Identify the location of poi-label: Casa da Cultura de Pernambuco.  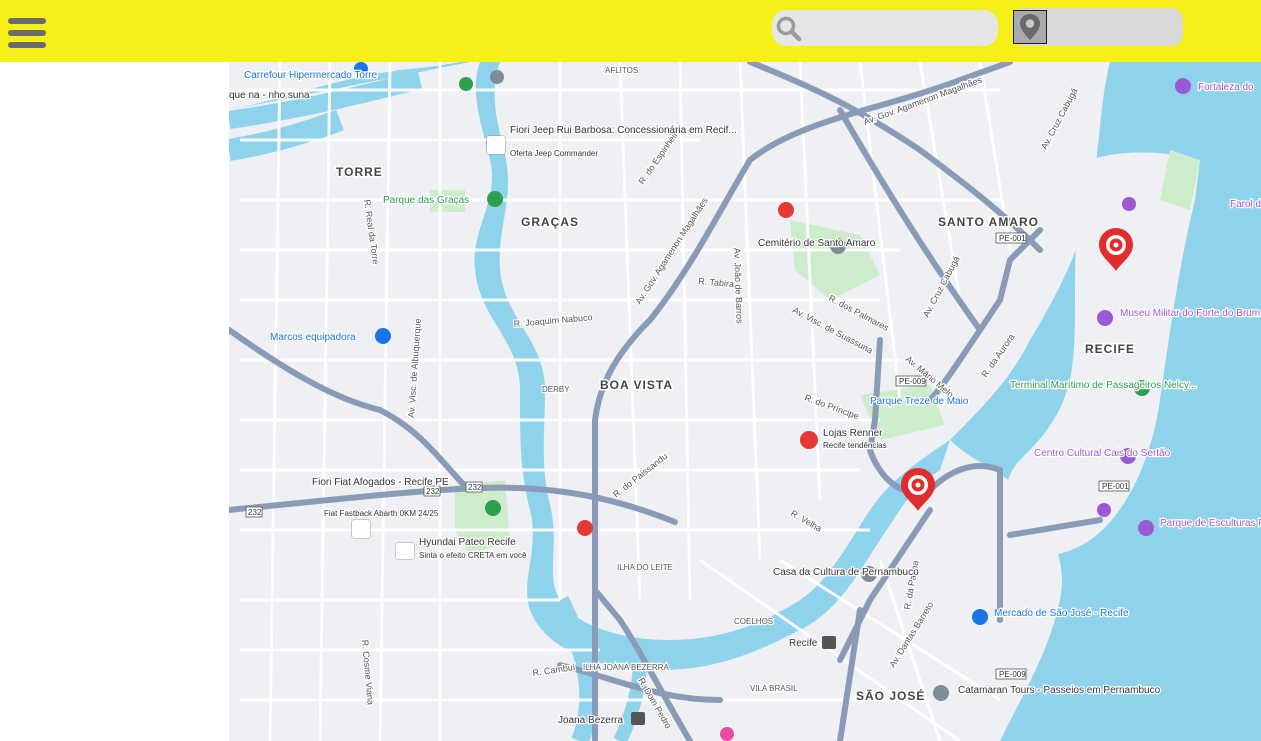
(846, 573).